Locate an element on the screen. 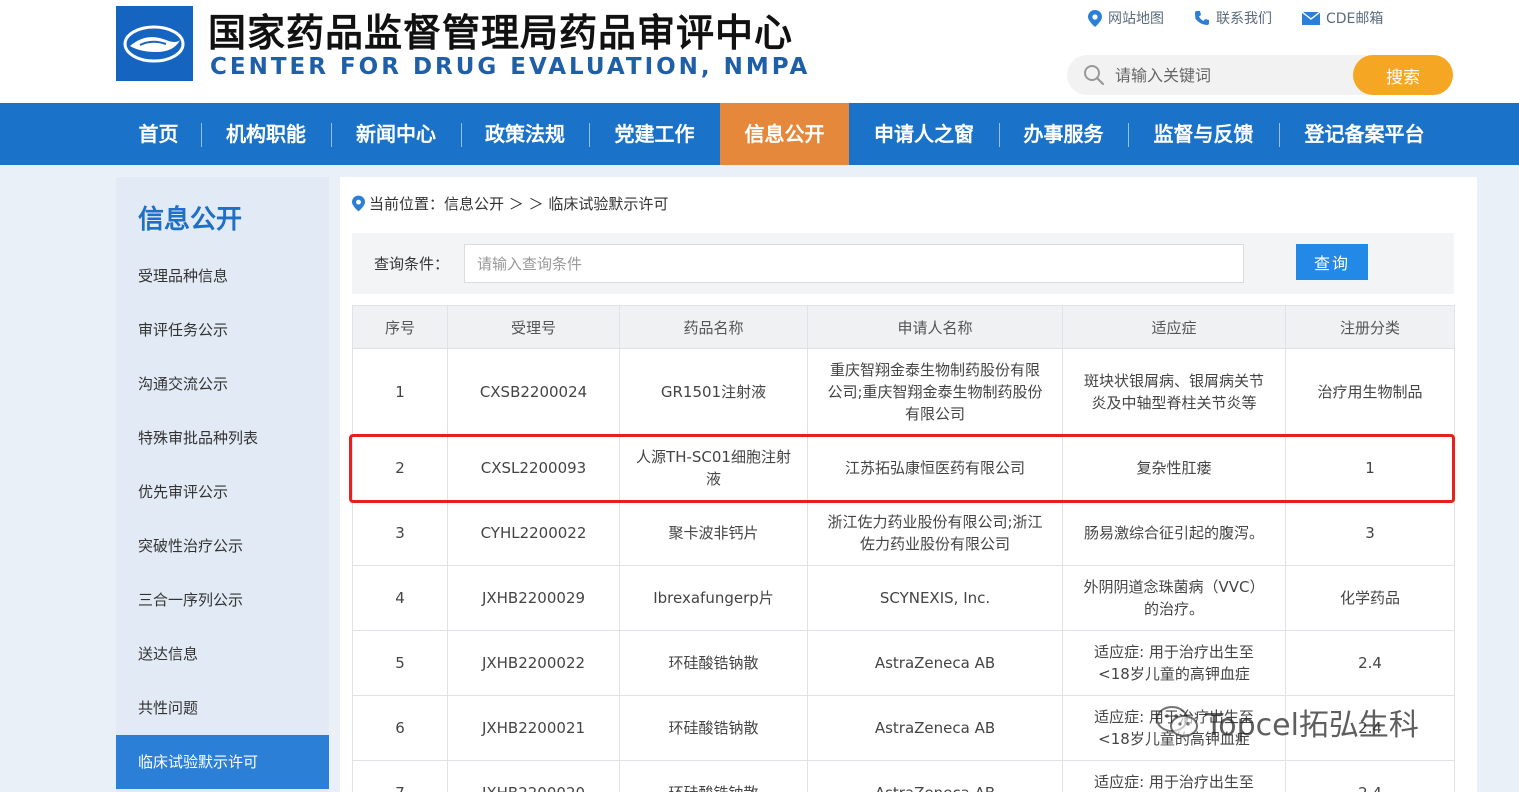  cell-acceptance-no: JXHB2200021 is located at coordinates (533, 728).